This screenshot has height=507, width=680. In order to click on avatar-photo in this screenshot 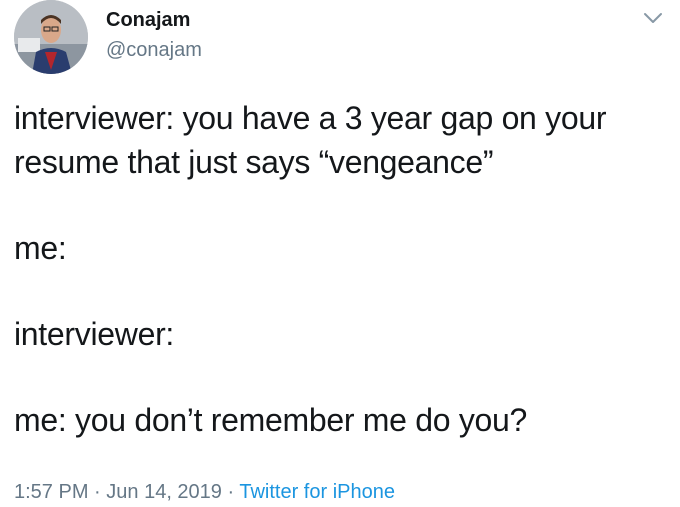, I will do `click(51, 37)`.